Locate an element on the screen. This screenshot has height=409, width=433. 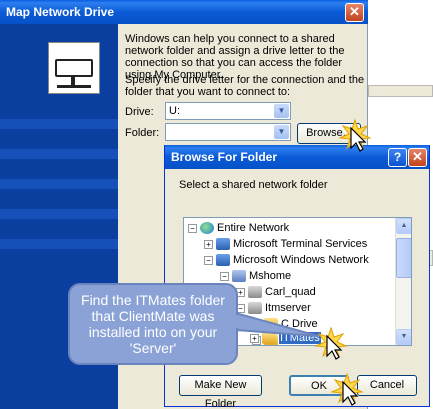
drive-select-value: U: is located at coordinates (174, 111).